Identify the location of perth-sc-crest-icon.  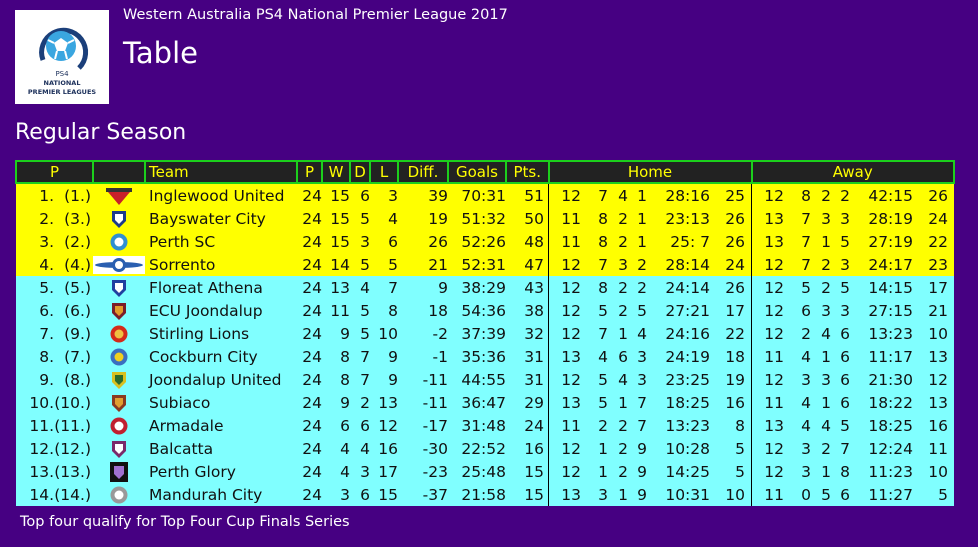
(119, 241).